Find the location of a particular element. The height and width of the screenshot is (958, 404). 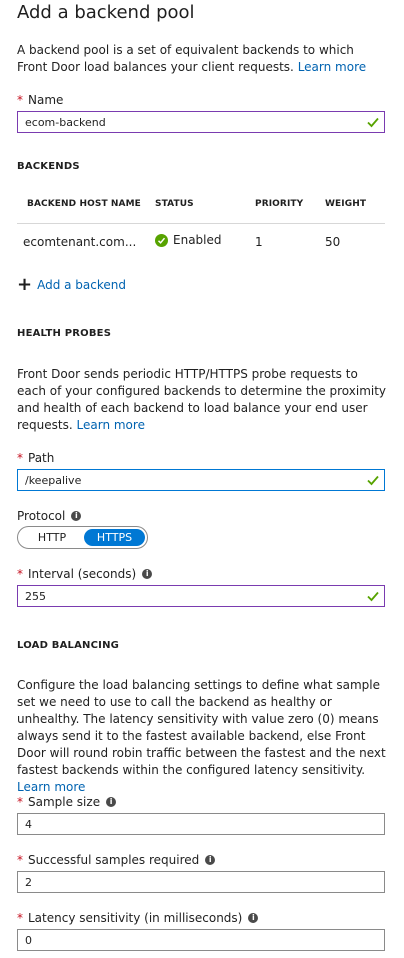

backend-priority-cell: 1 is located at coordinates (259, 242).